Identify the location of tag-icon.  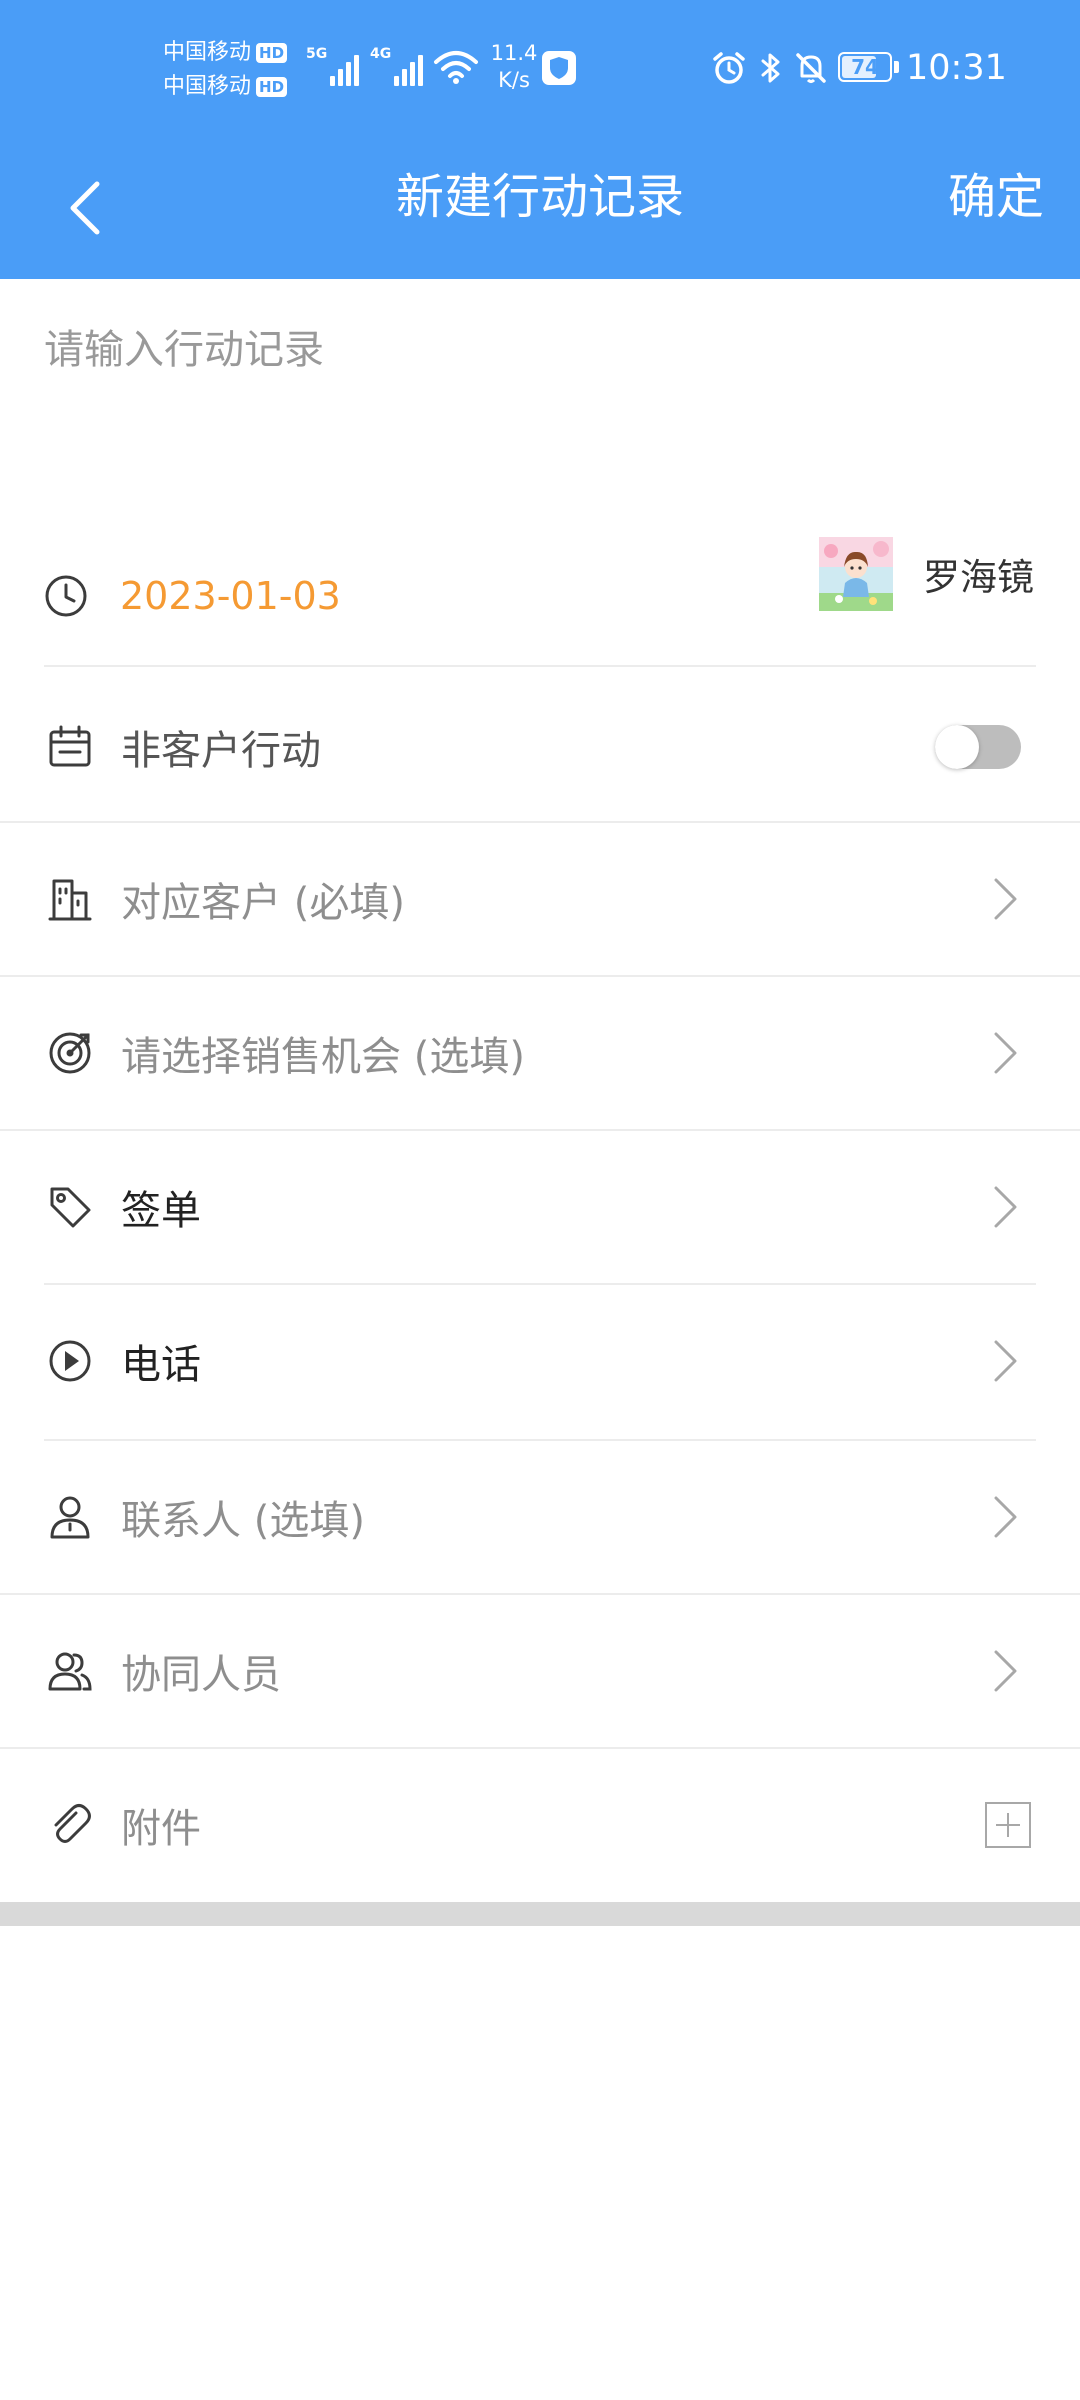
(70, 1207).